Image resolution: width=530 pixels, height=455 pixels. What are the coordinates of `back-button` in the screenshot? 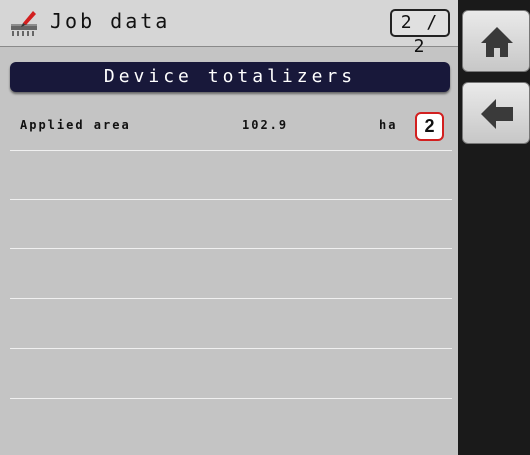 It's located at (496, 113).